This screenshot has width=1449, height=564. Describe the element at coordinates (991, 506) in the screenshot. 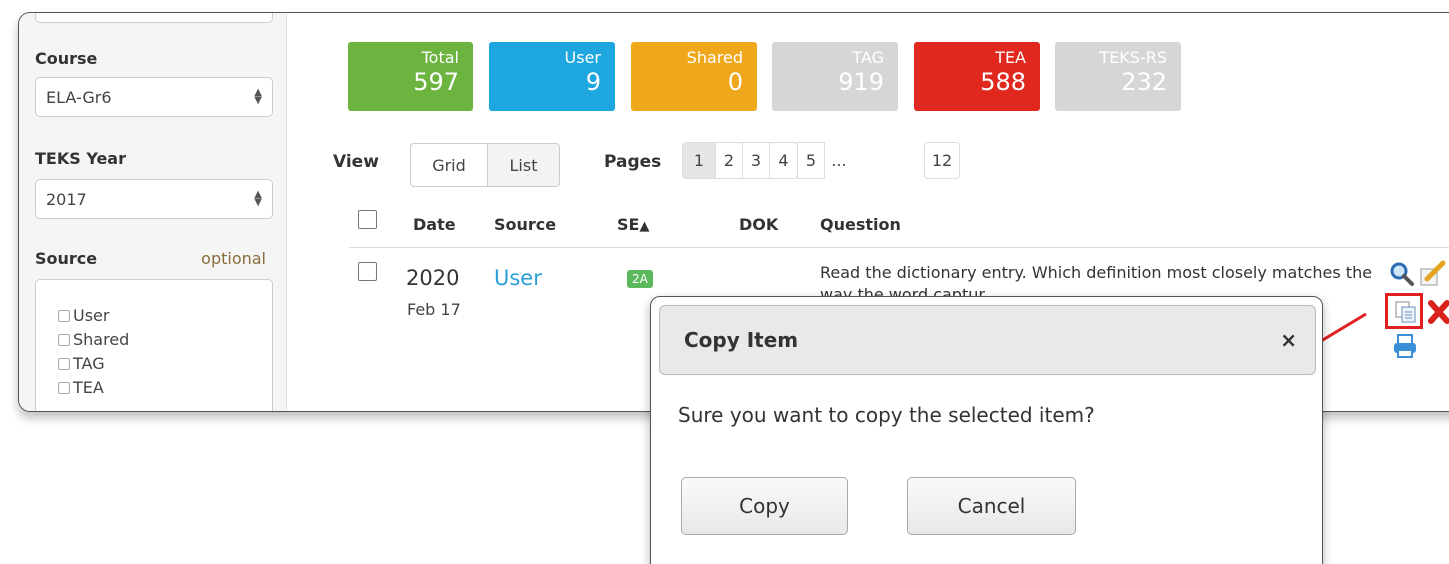

I see `cancel-button: Cancel` at that location.